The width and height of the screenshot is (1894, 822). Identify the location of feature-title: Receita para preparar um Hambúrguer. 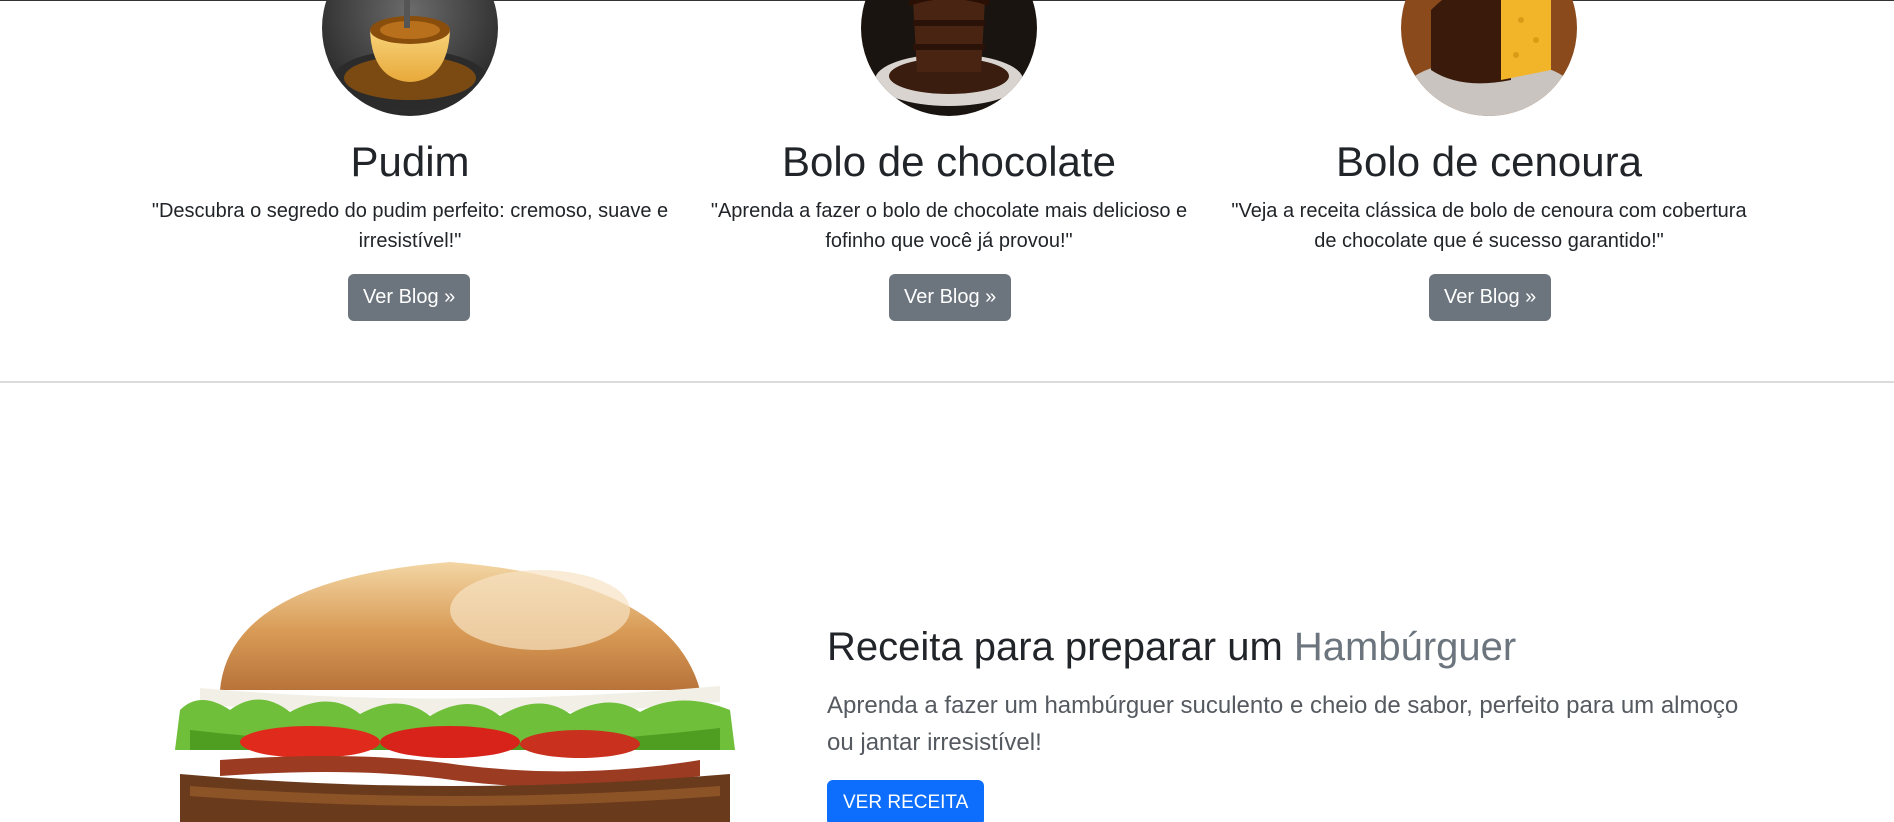
(1171, 647).